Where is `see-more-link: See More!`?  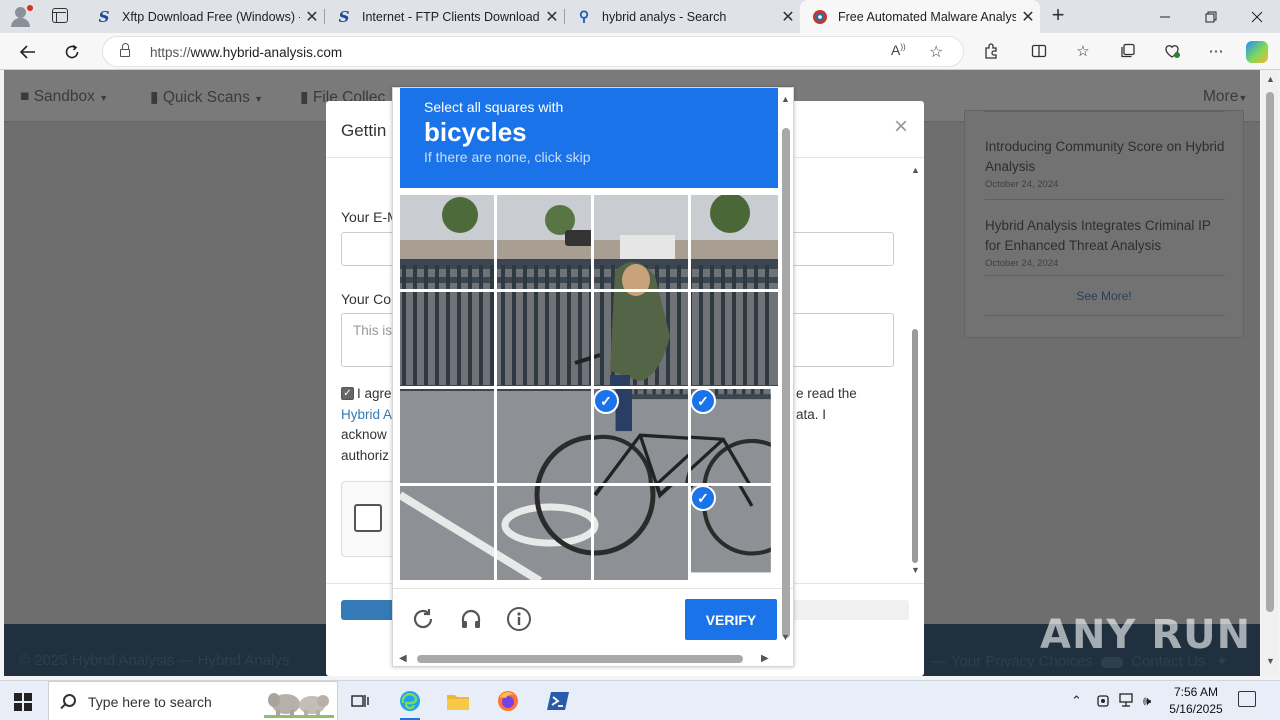
see-more-link: See More! is located at coordinates (1104, 296).